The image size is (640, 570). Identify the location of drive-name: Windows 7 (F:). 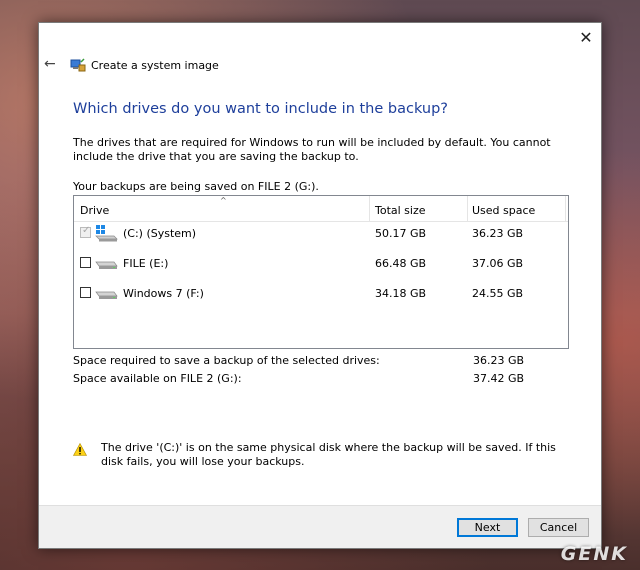
(163, 293).